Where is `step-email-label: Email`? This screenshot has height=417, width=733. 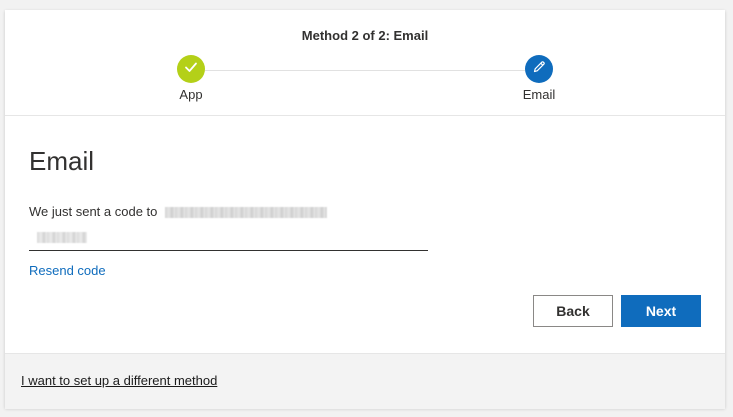
step-email-label: Email is located at coordinates (539, 94).